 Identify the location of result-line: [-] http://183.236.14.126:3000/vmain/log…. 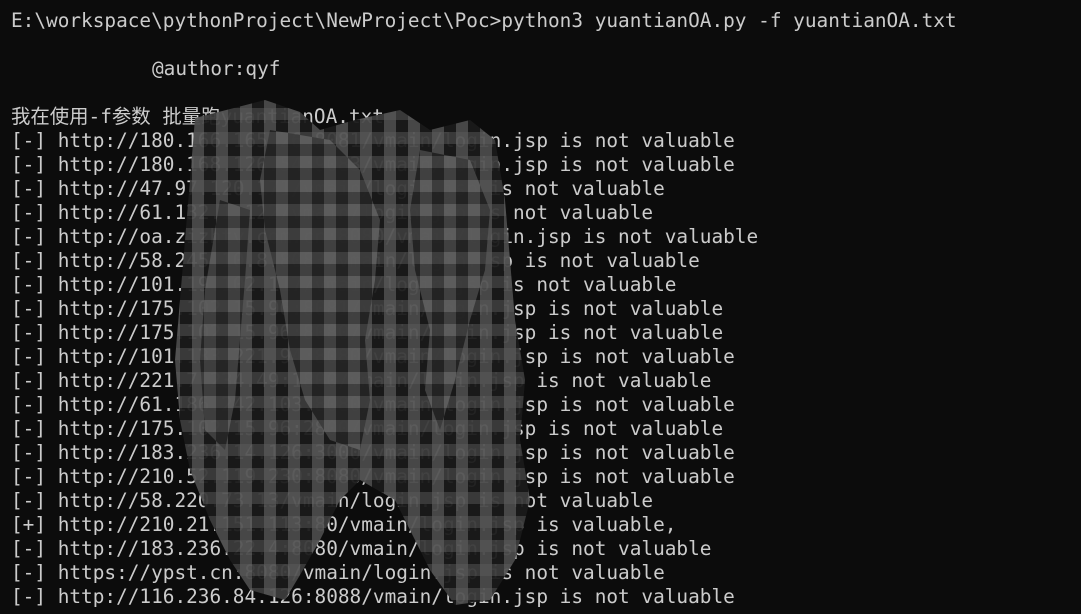
(373, 452).